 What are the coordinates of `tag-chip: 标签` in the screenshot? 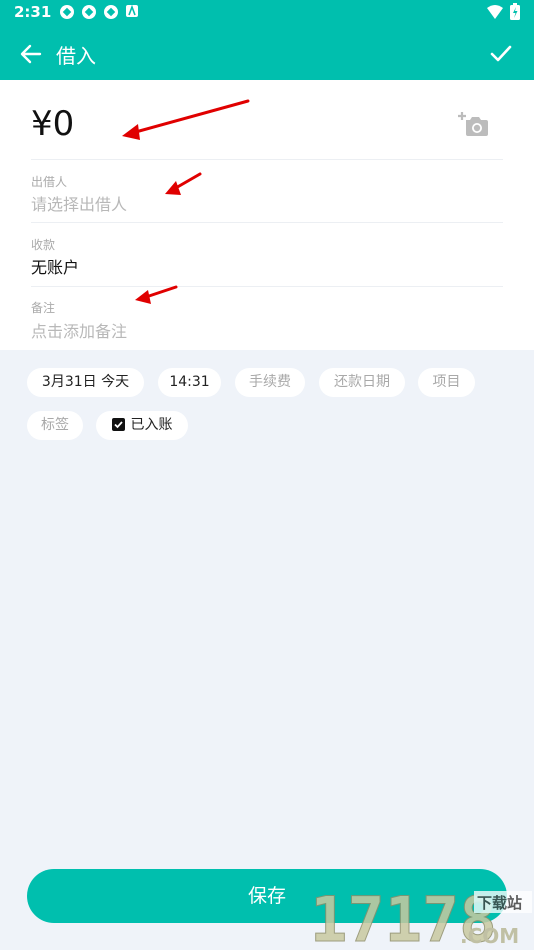 It's located at (55, 425).